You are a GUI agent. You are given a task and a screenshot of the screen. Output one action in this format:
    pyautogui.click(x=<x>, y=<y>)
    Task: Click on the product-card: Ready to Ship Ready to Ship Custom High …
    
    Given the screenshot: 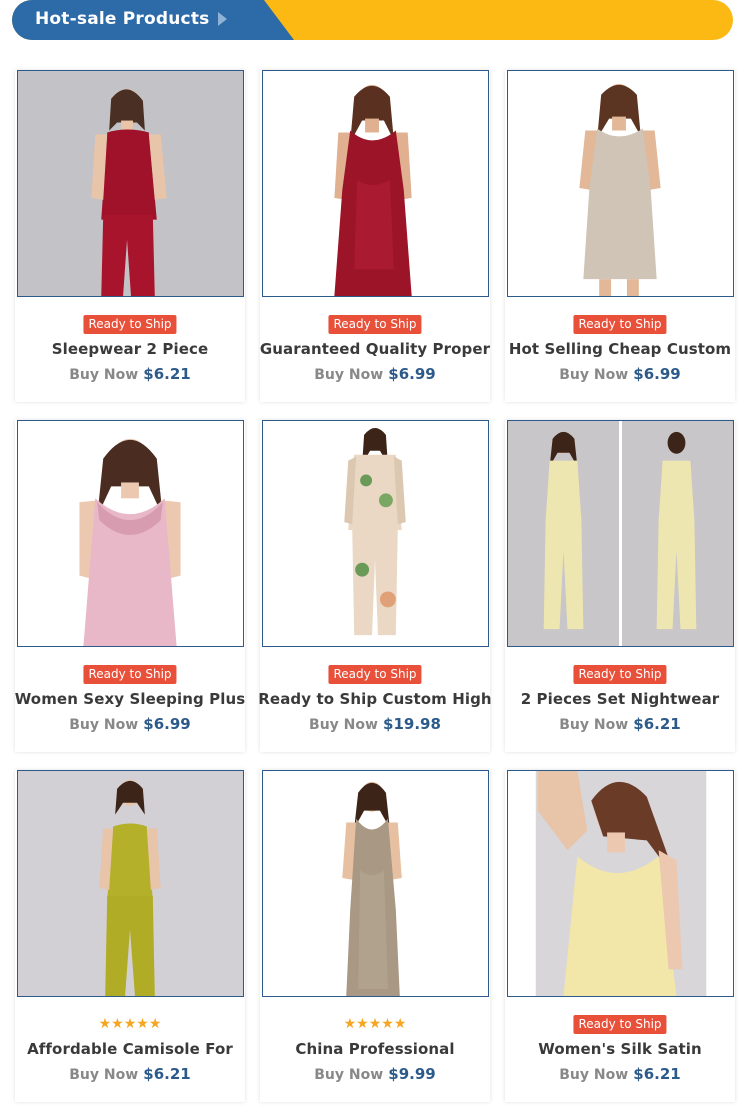 What is the action you would take?
    pyautogui.click(x=375, y=586)
    